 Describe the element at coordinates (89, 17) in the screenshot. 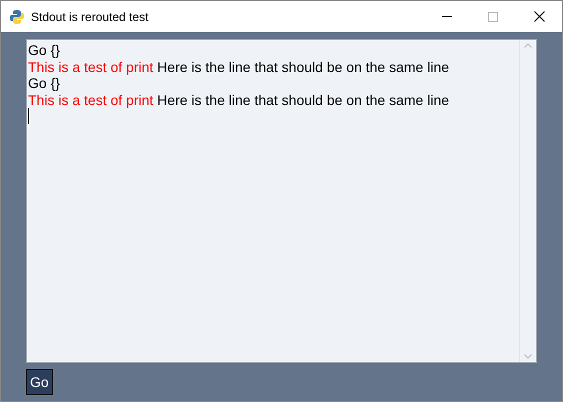

I see `window-title: Stdout is rerouted test` at that location.